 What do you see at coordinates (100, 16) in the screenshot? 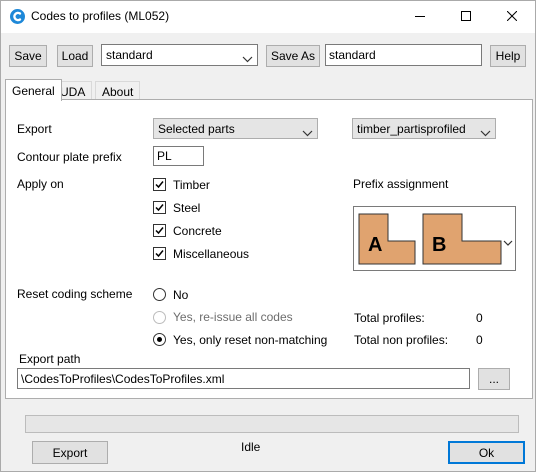
I see `window-title: Codes to profiles (ML052)` at bounding box center [100, 16].